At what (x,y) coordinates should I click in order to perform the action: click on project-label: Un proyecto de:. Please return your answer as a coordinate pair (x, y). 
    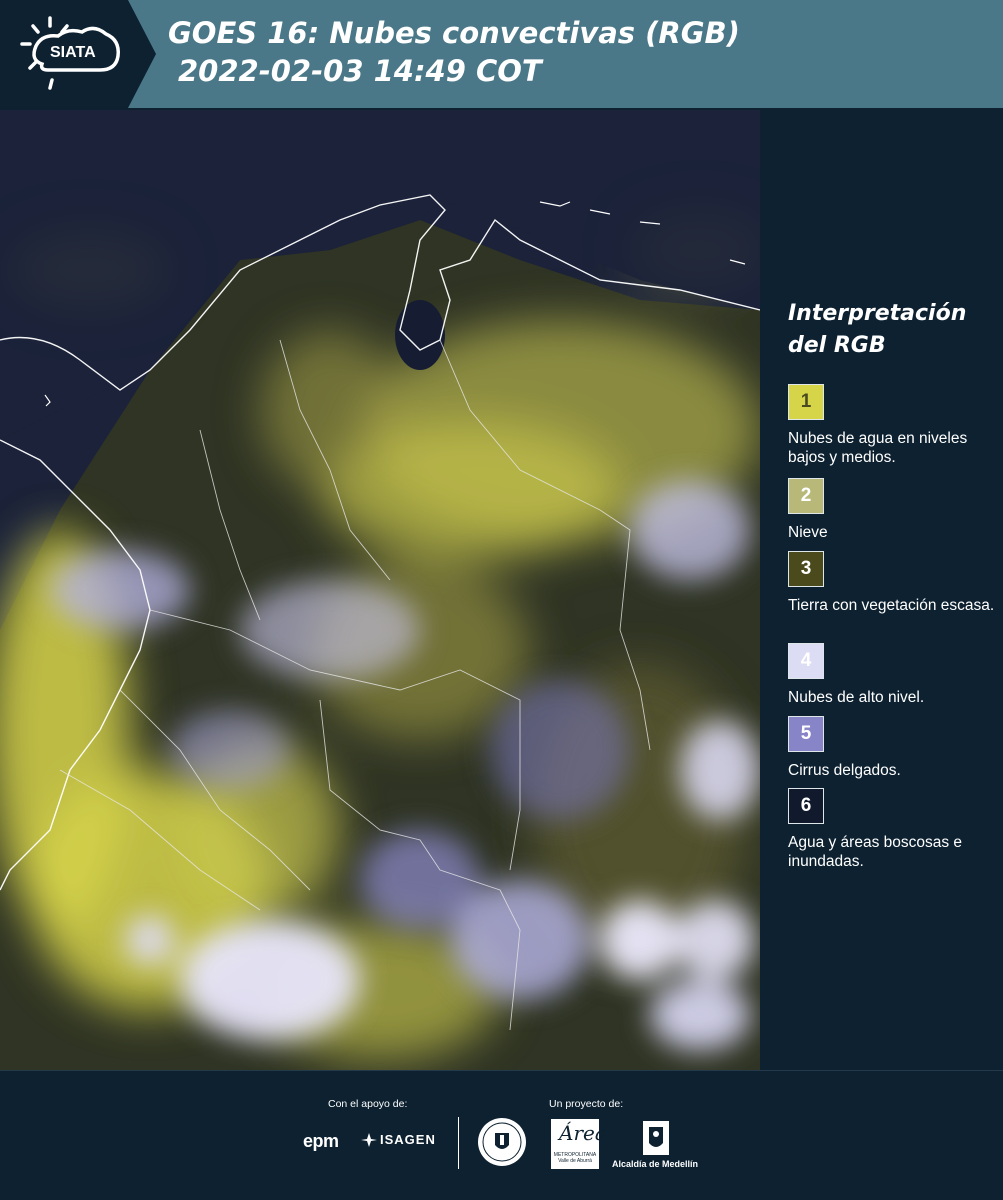
    Looking at the image, I should click on (586, 1104).